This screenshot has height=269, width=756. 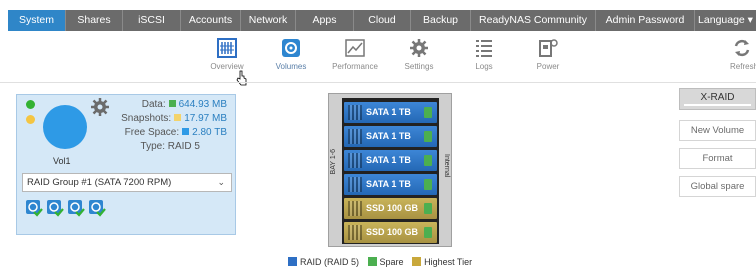 I want to click on legend-raid: RAID (RAID 5), so click(x=323, y=262).